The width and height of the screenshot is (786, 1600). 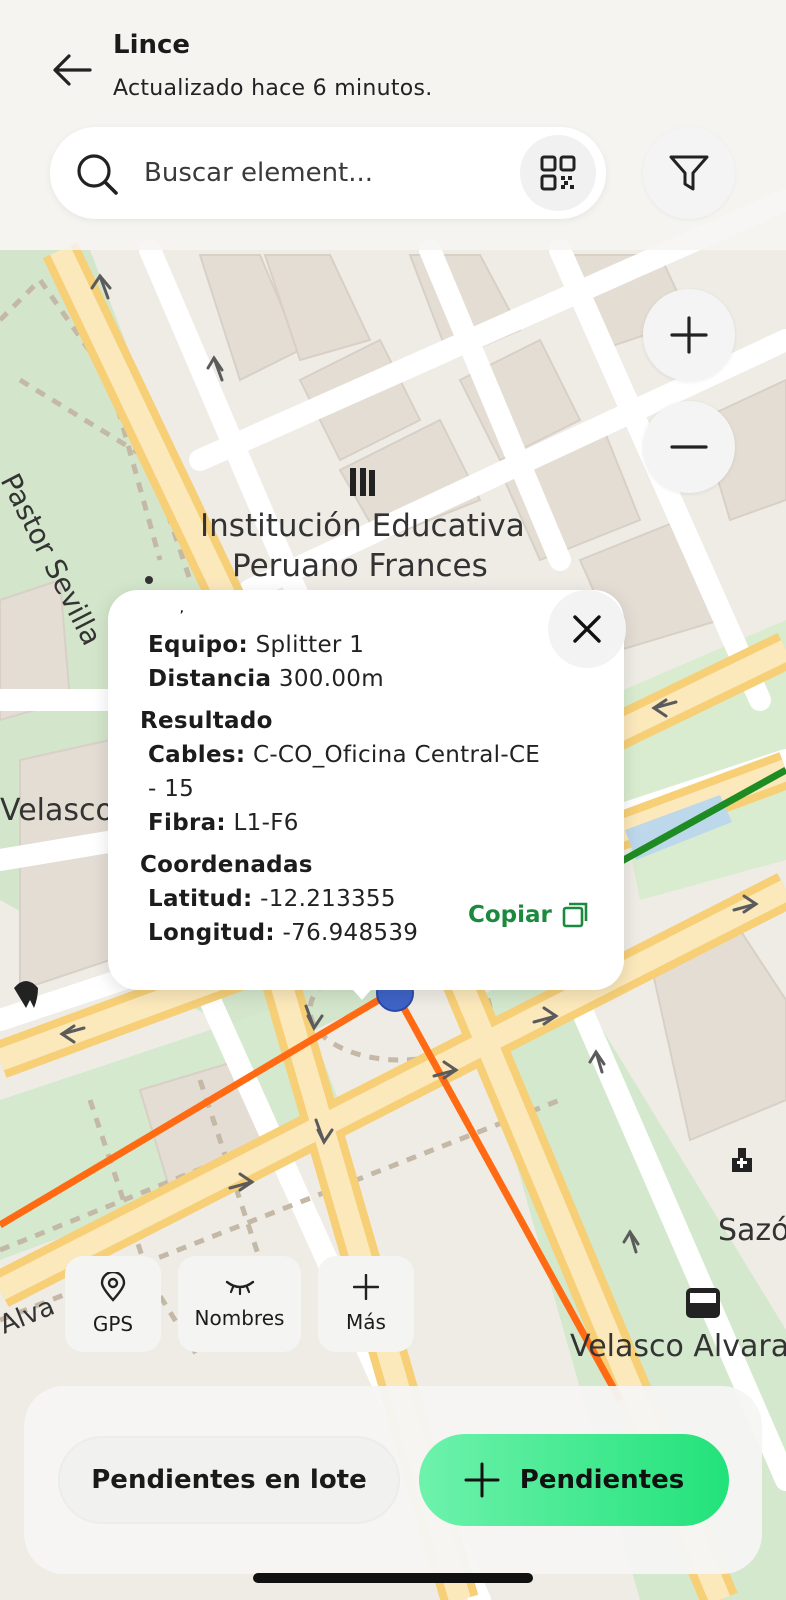 I want to click on coordenadas-title: Coordenadas, so click(x=226, y=865).